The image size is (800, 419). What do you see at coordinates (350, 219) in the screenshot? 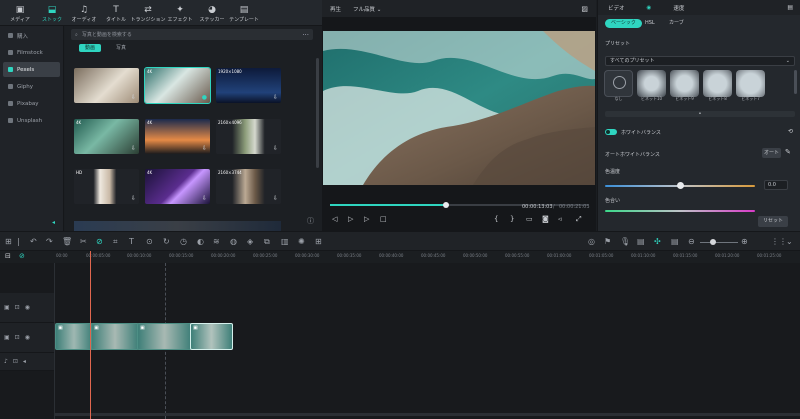
I see `step-back-icon: ▷` at bounding box center [350, 219].